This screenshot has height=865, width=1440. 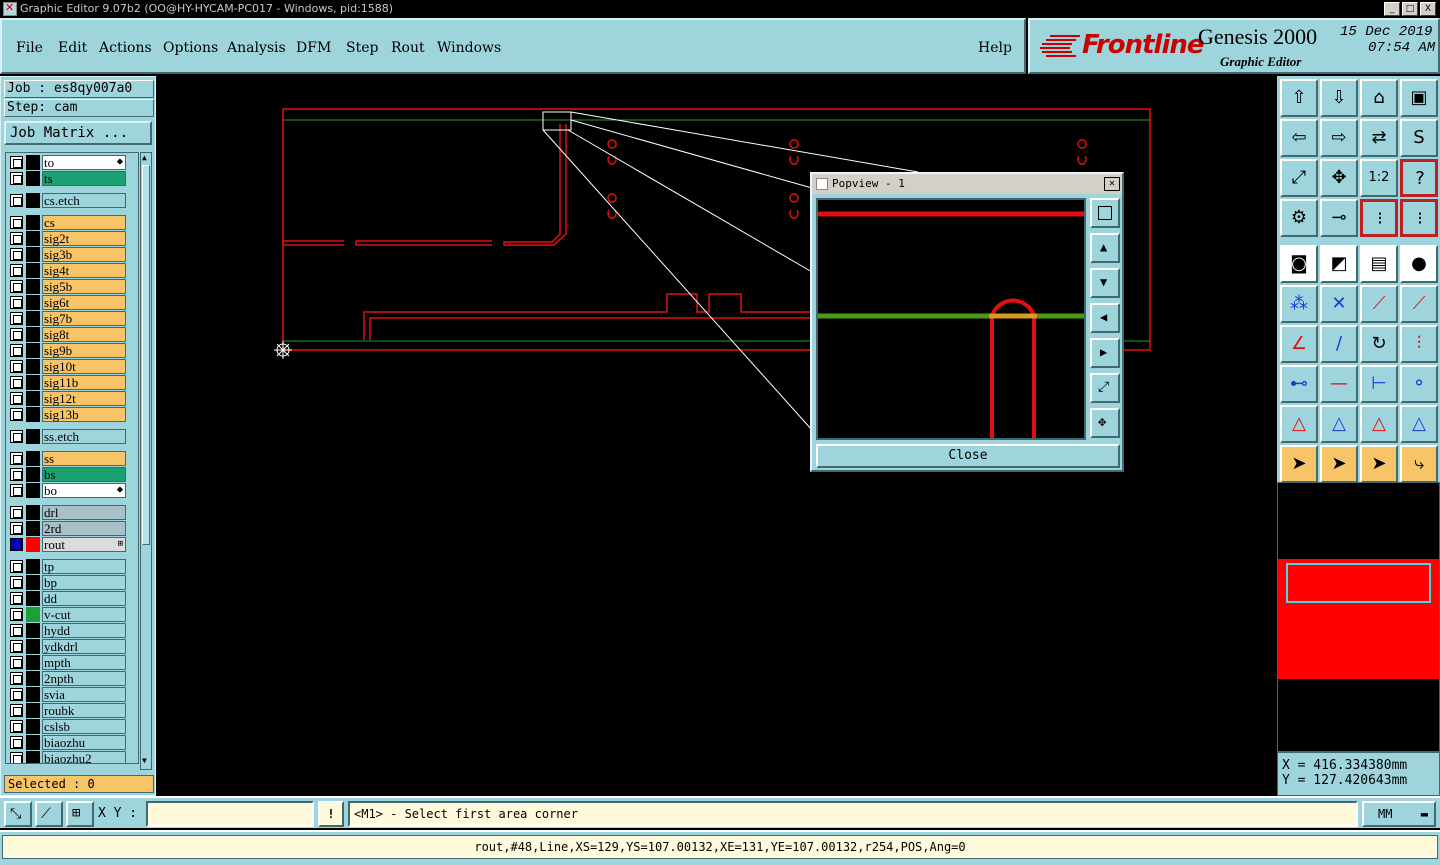 I want to click on menu-analysis: Analysis, so click(x=256, y=48).